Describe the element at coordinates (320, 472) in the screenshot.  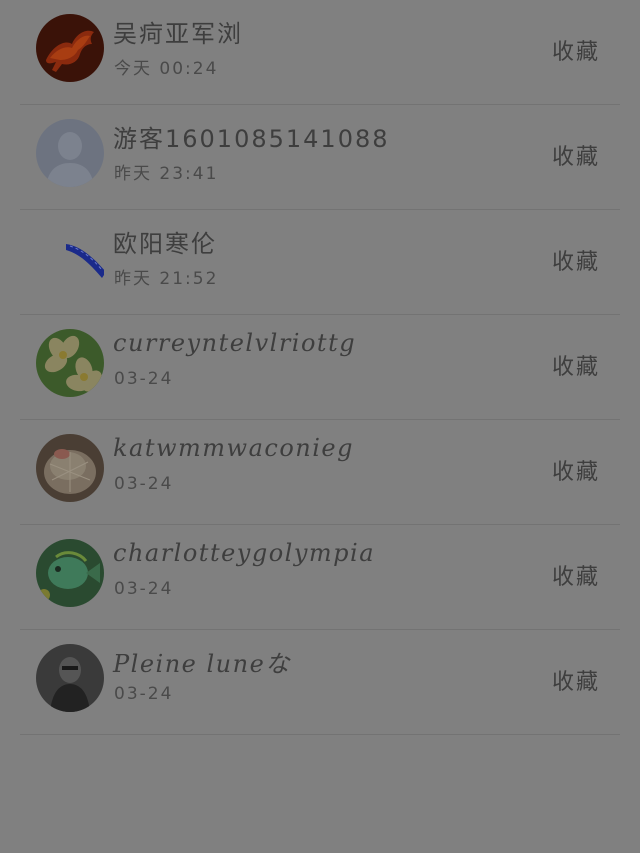
I see `list-item: katwmmwaconieg 03-24 收藏` at that location.